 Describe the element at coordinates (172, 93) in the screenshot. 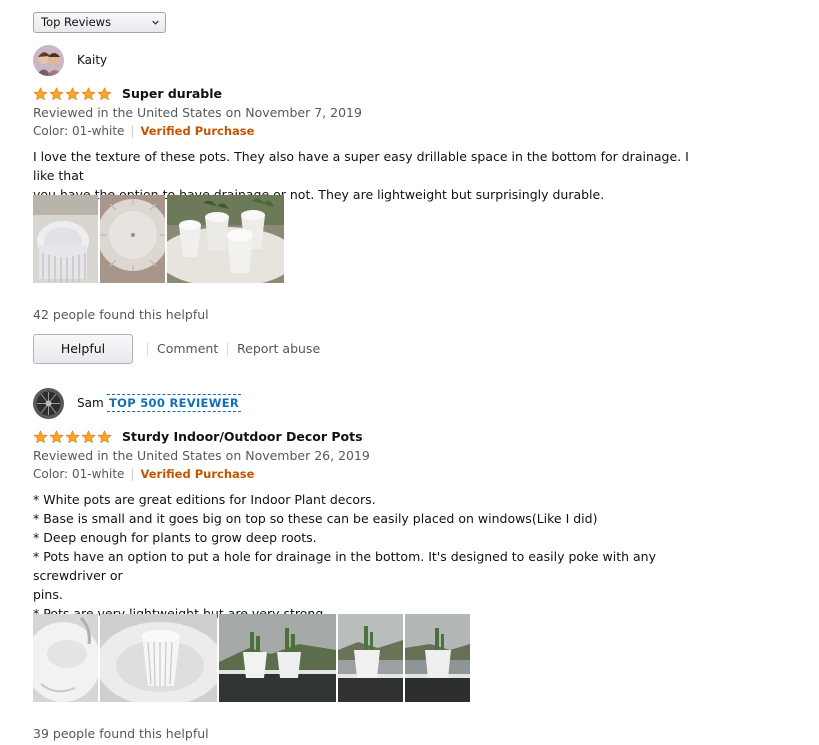

I see `review-title: Super durable` at that location.